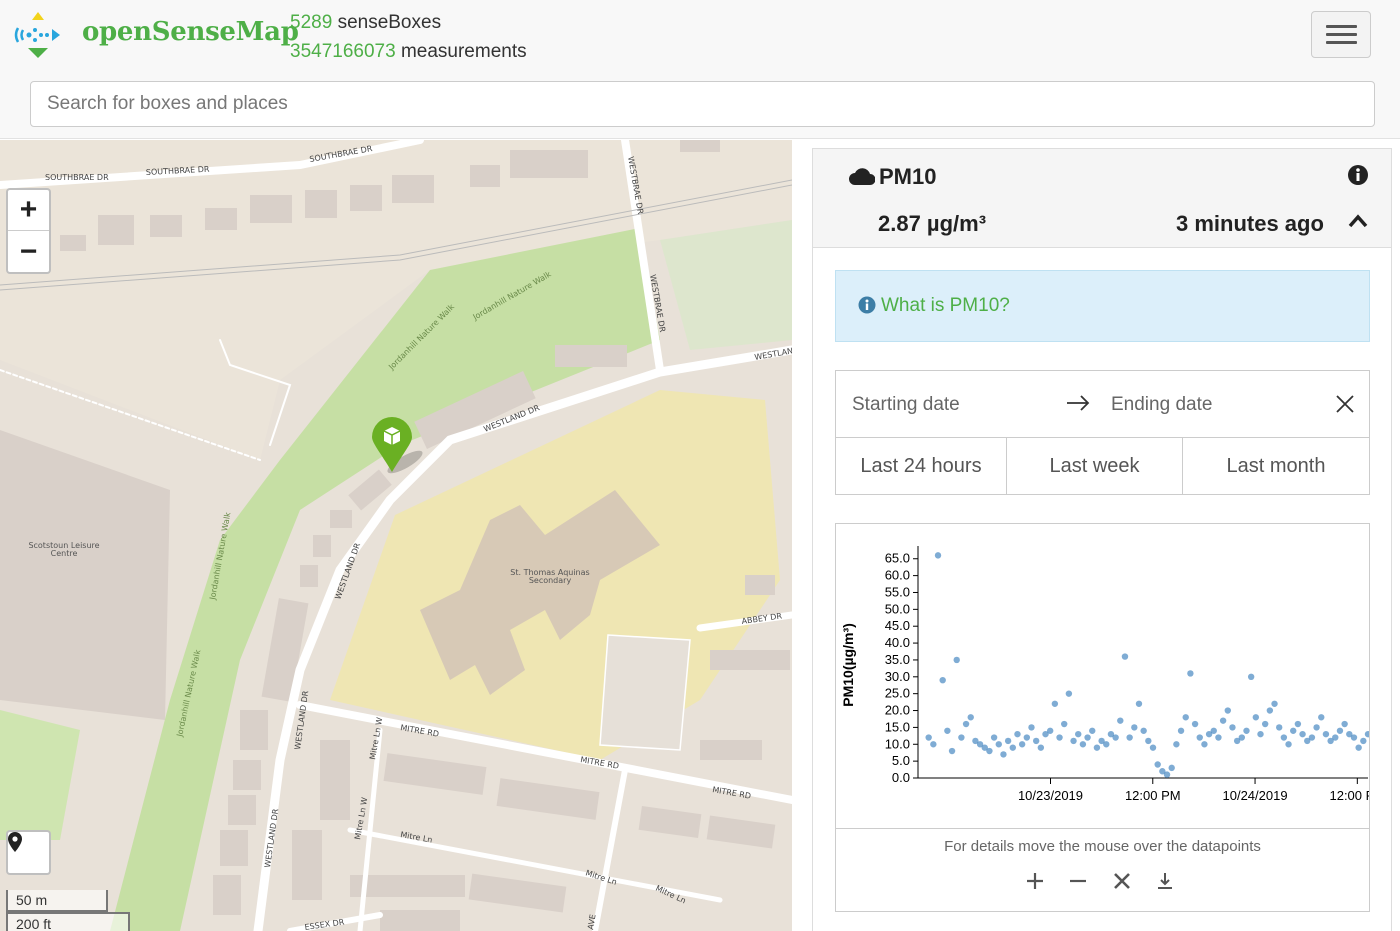  What do you see at coordinates (420, 731) in the screenshot?
I see `svg-text: MITRE RD` at bounding box center [420, 731].